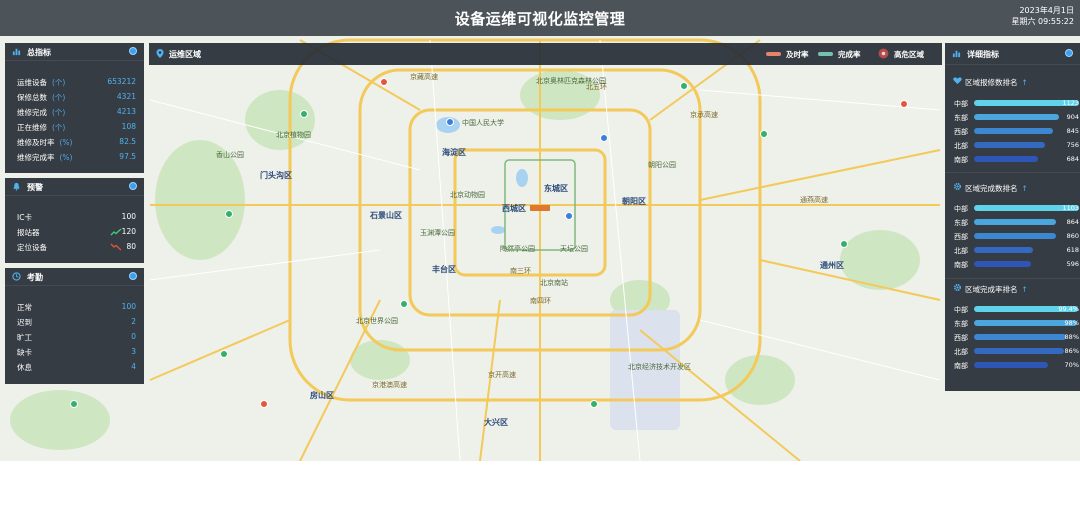 This screenshot has height=514, width=1080. What do you see at coordinates (957, 186) in the screenshot?
I see `gear-icon` at bounding box center [957, 186].